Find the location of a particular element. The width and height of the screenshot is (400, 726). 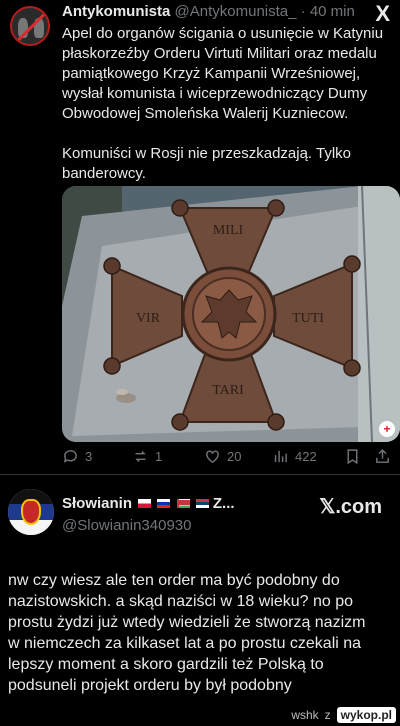

poland-flag-icon is located at coordinates (145, 503).